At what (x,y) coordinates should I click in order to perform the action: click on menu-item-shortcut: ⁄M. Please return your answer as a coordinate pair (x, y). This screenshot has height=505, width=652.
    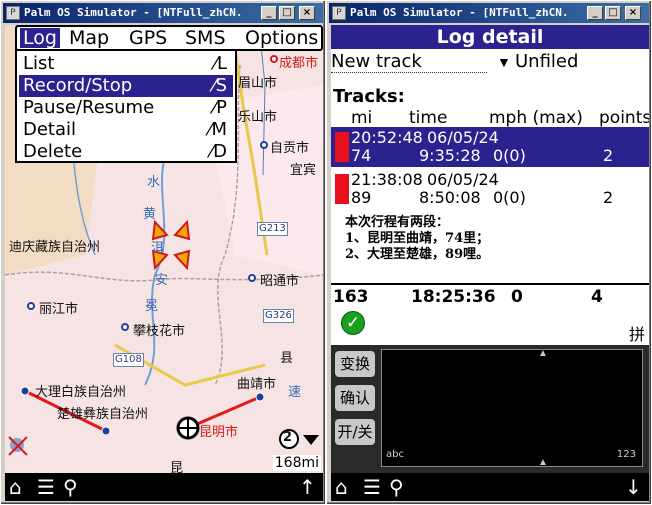
    Looking at the image, I should click on (217, 129).